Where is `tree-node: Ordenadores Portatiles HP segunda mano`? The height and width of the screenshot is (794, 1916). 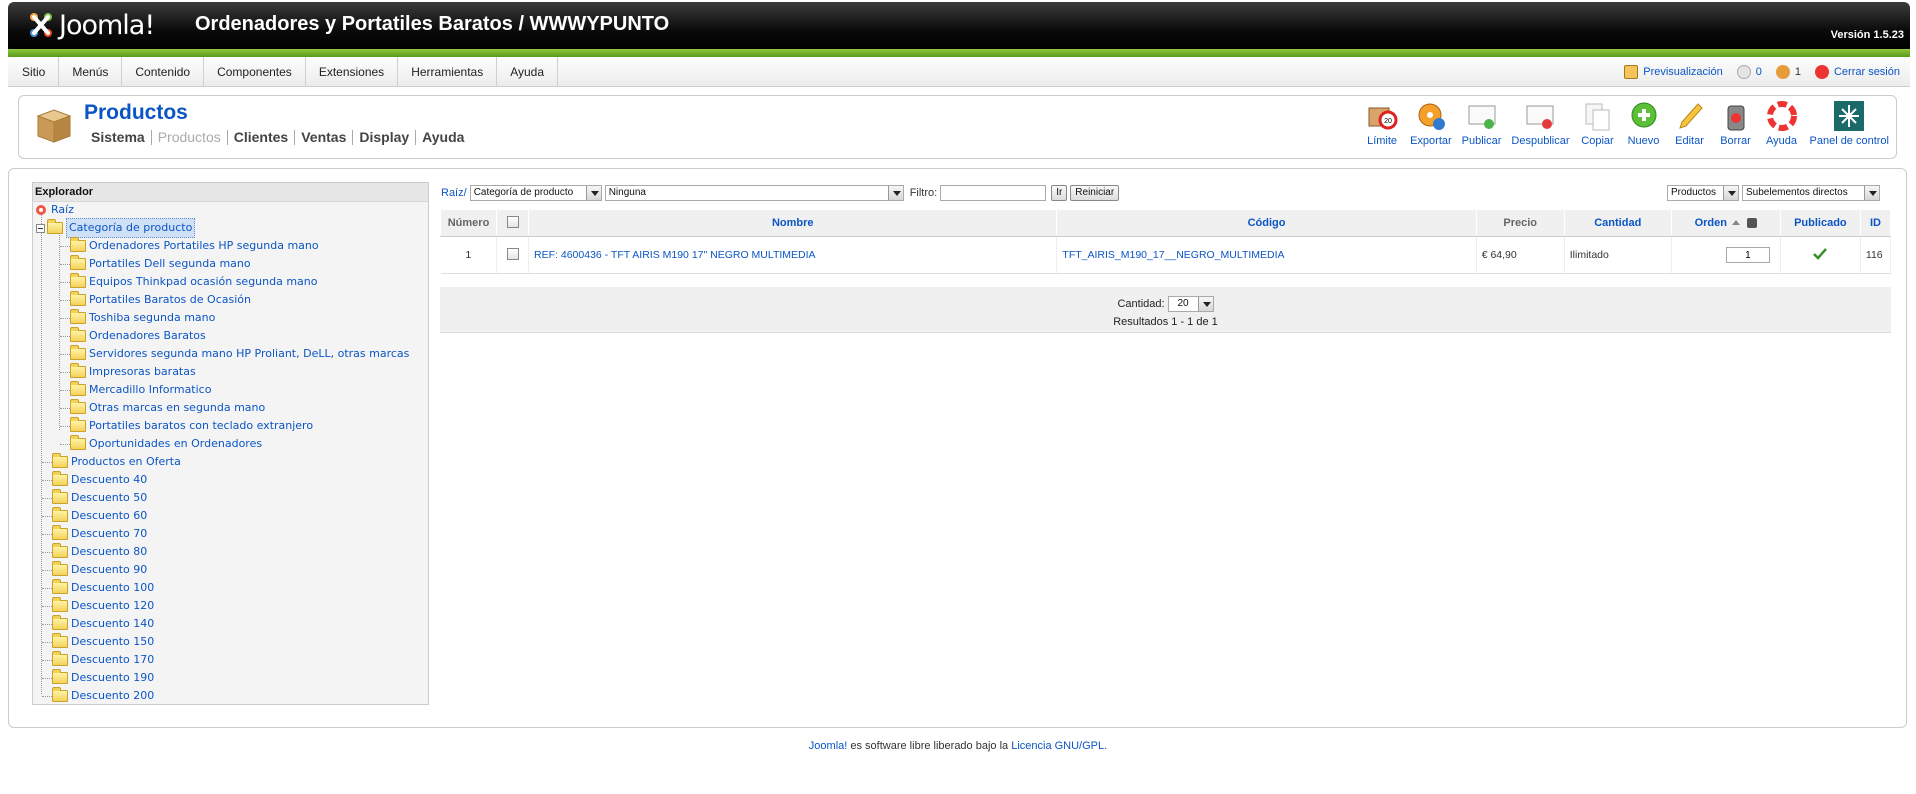 tree-node: Ordenadores Portatiles HP segunda mano is located at coordinates (194, 246).